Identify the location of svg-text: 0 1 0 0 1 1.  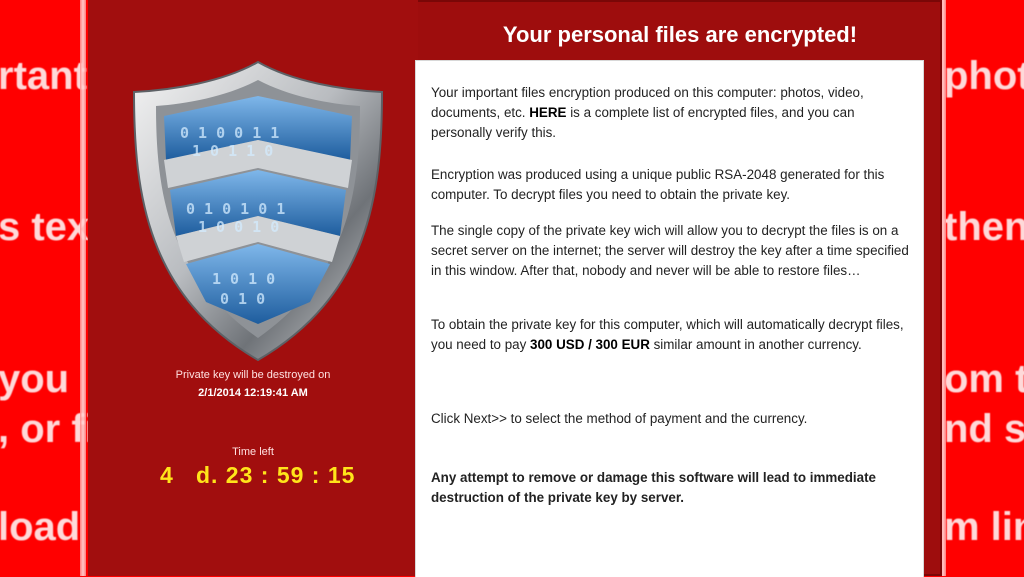
(229, 133).